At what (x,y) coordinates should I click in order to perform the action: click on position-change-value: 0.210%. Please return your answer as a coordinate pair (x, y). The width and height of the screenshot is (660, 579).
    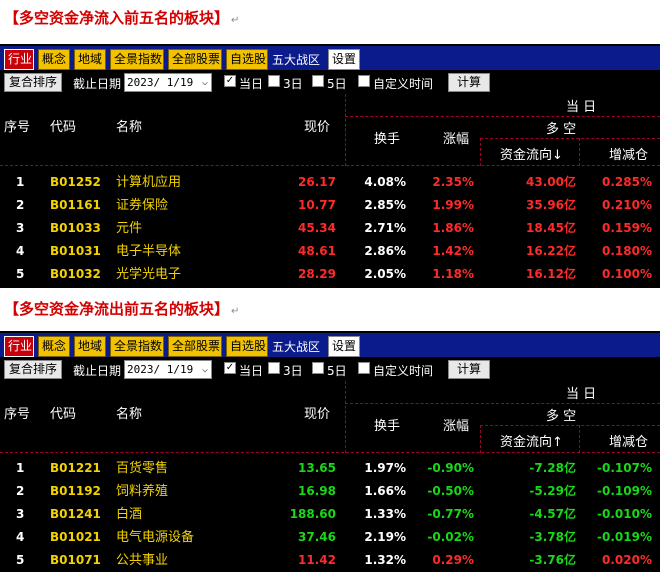
    Looking at the image, I should click on (627, 205).